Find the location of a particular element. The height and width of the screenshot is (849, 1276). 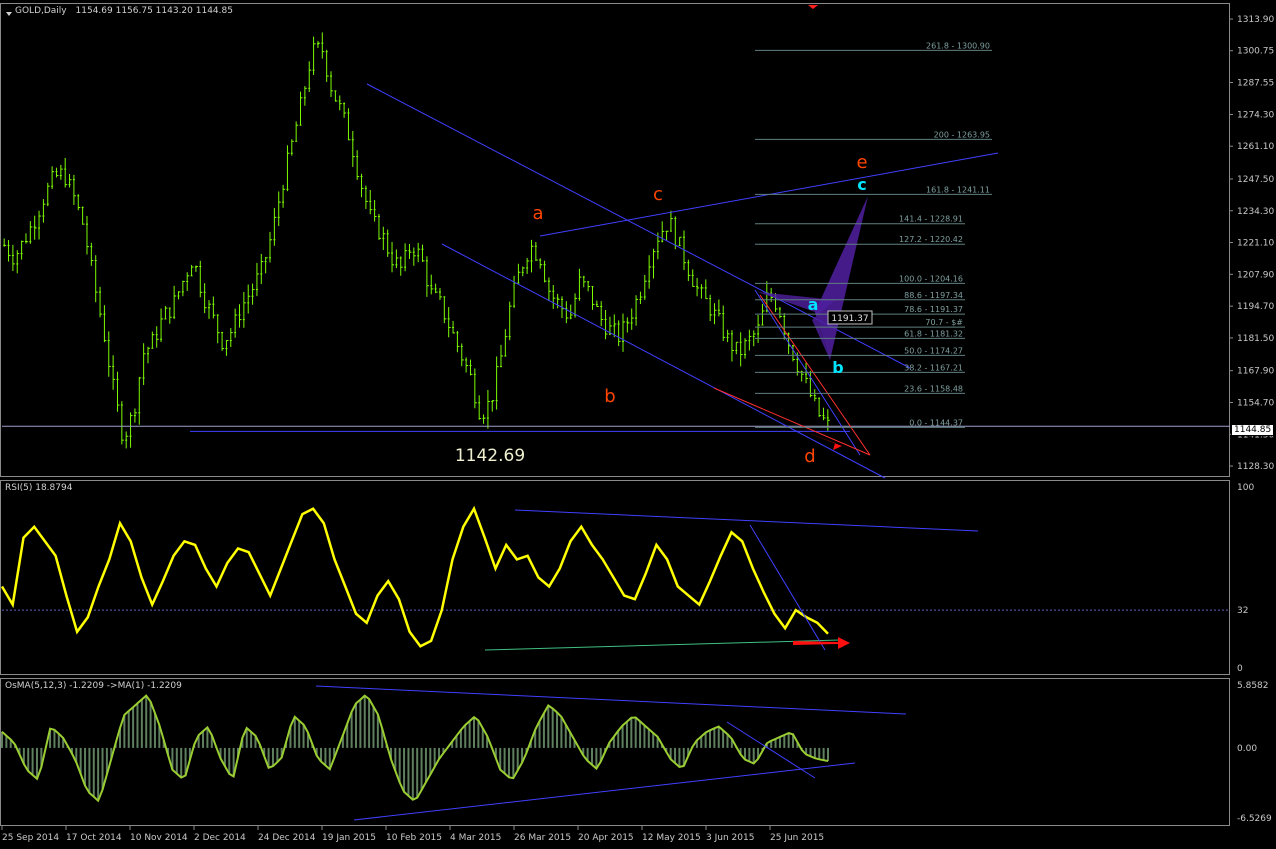

x-tick-label: 10 Feb 2015 is located at coordinates (414, 838).